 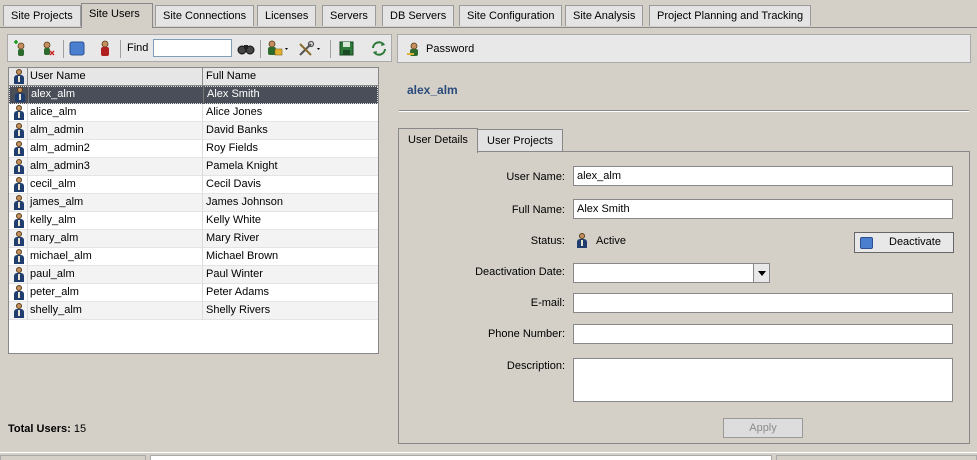 What do you see at coordinates (115, 256) in the screenshot?
I see `user-name-cell: michael_alm` at bounding box center [115, 256].